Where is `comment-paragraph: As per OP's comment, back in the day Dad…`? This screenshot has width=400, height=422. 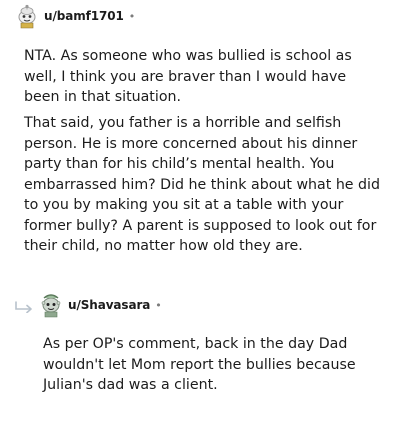 comment-paragraph: As per OP's comment, back in the day Dad… is located at coordinates (199, 364).